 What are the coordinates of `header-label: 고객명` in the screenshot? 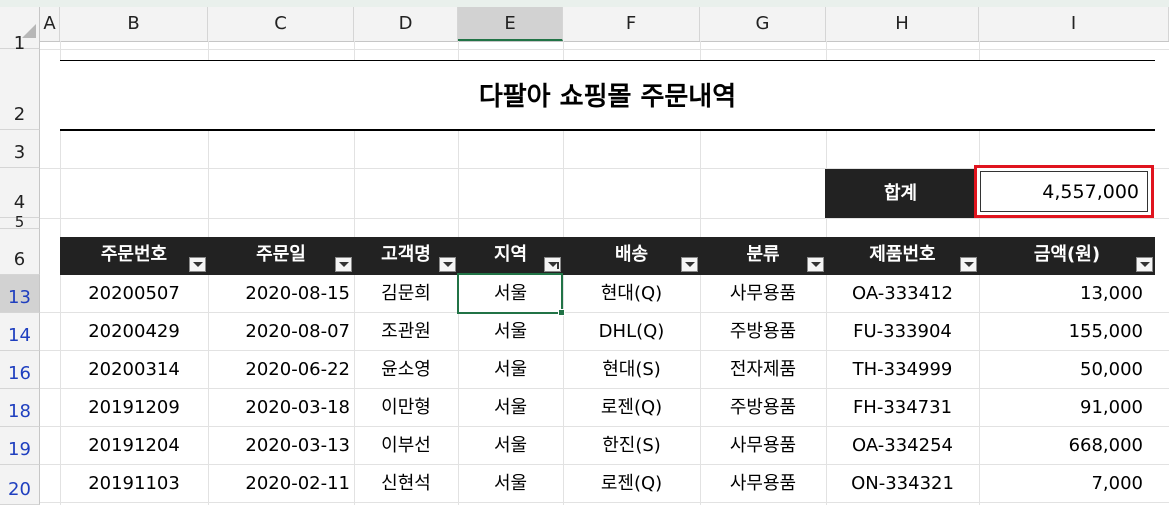 It's located at (406, 254).